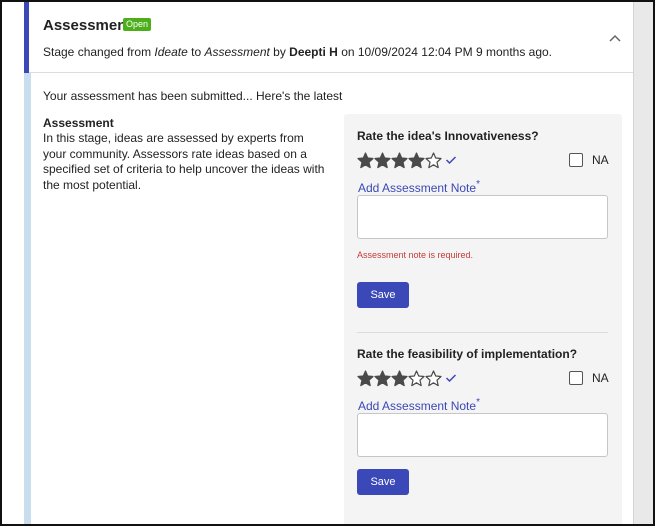  I want to click on stage-change-to: to, so click(196, 52).